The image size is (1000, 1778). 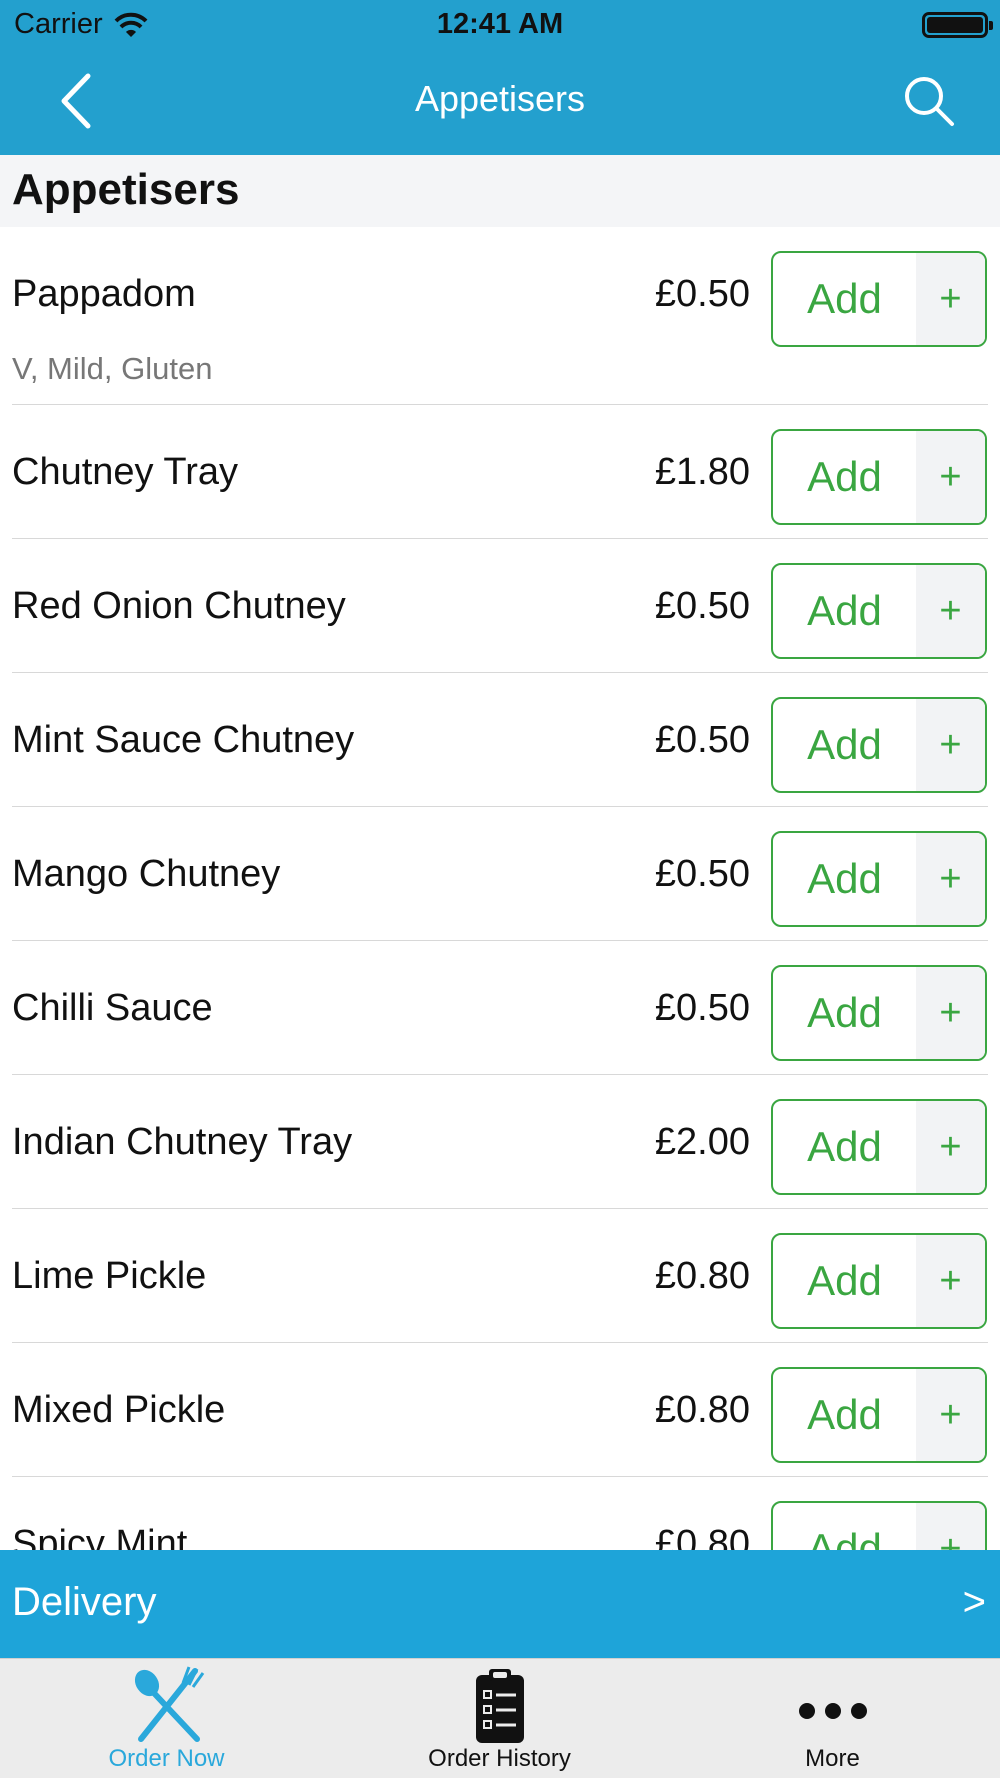 What do you see at coordinates (166, 1758) in the screenshot?
I see `tab-label: Order Now` at bounding box center [166, 1758].